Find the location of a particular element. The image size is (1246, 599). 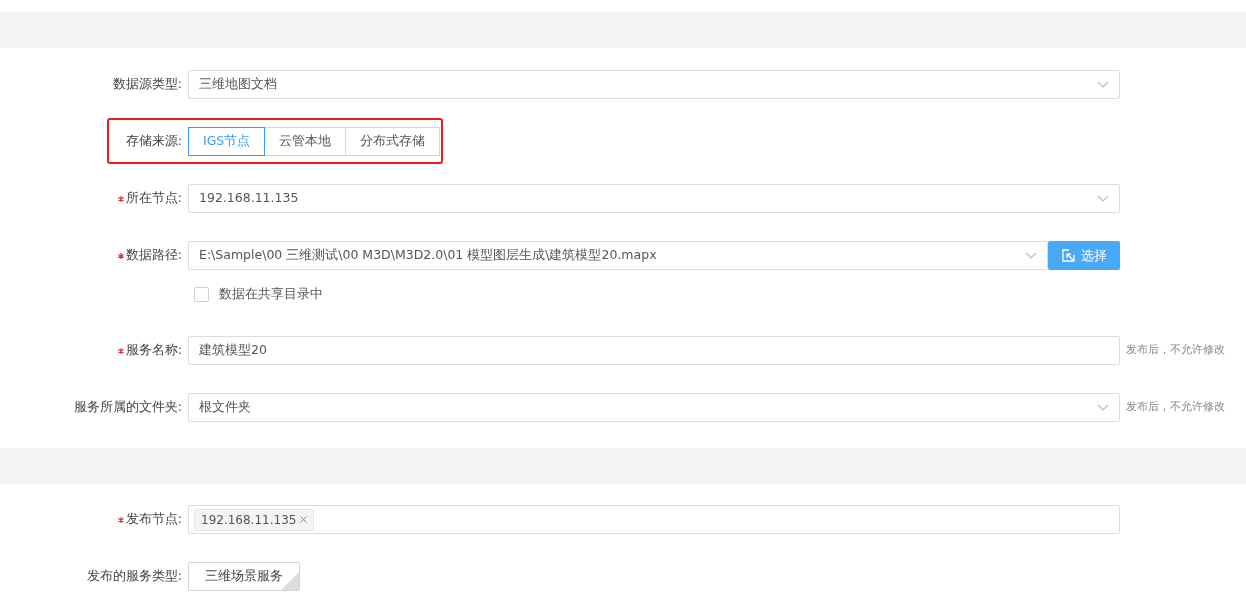

segment-tab: 云管本地 is located at coordinates (305, 141).